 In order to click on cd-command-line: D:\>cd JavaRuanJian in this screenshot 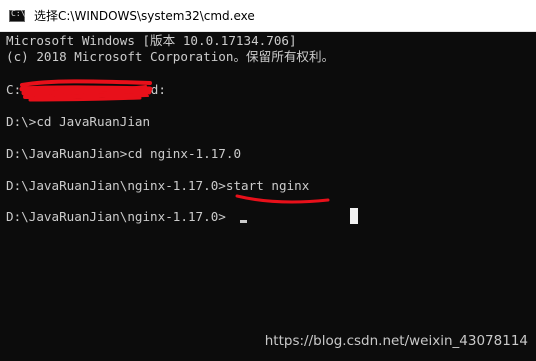, I will do `click(78, 121)`.